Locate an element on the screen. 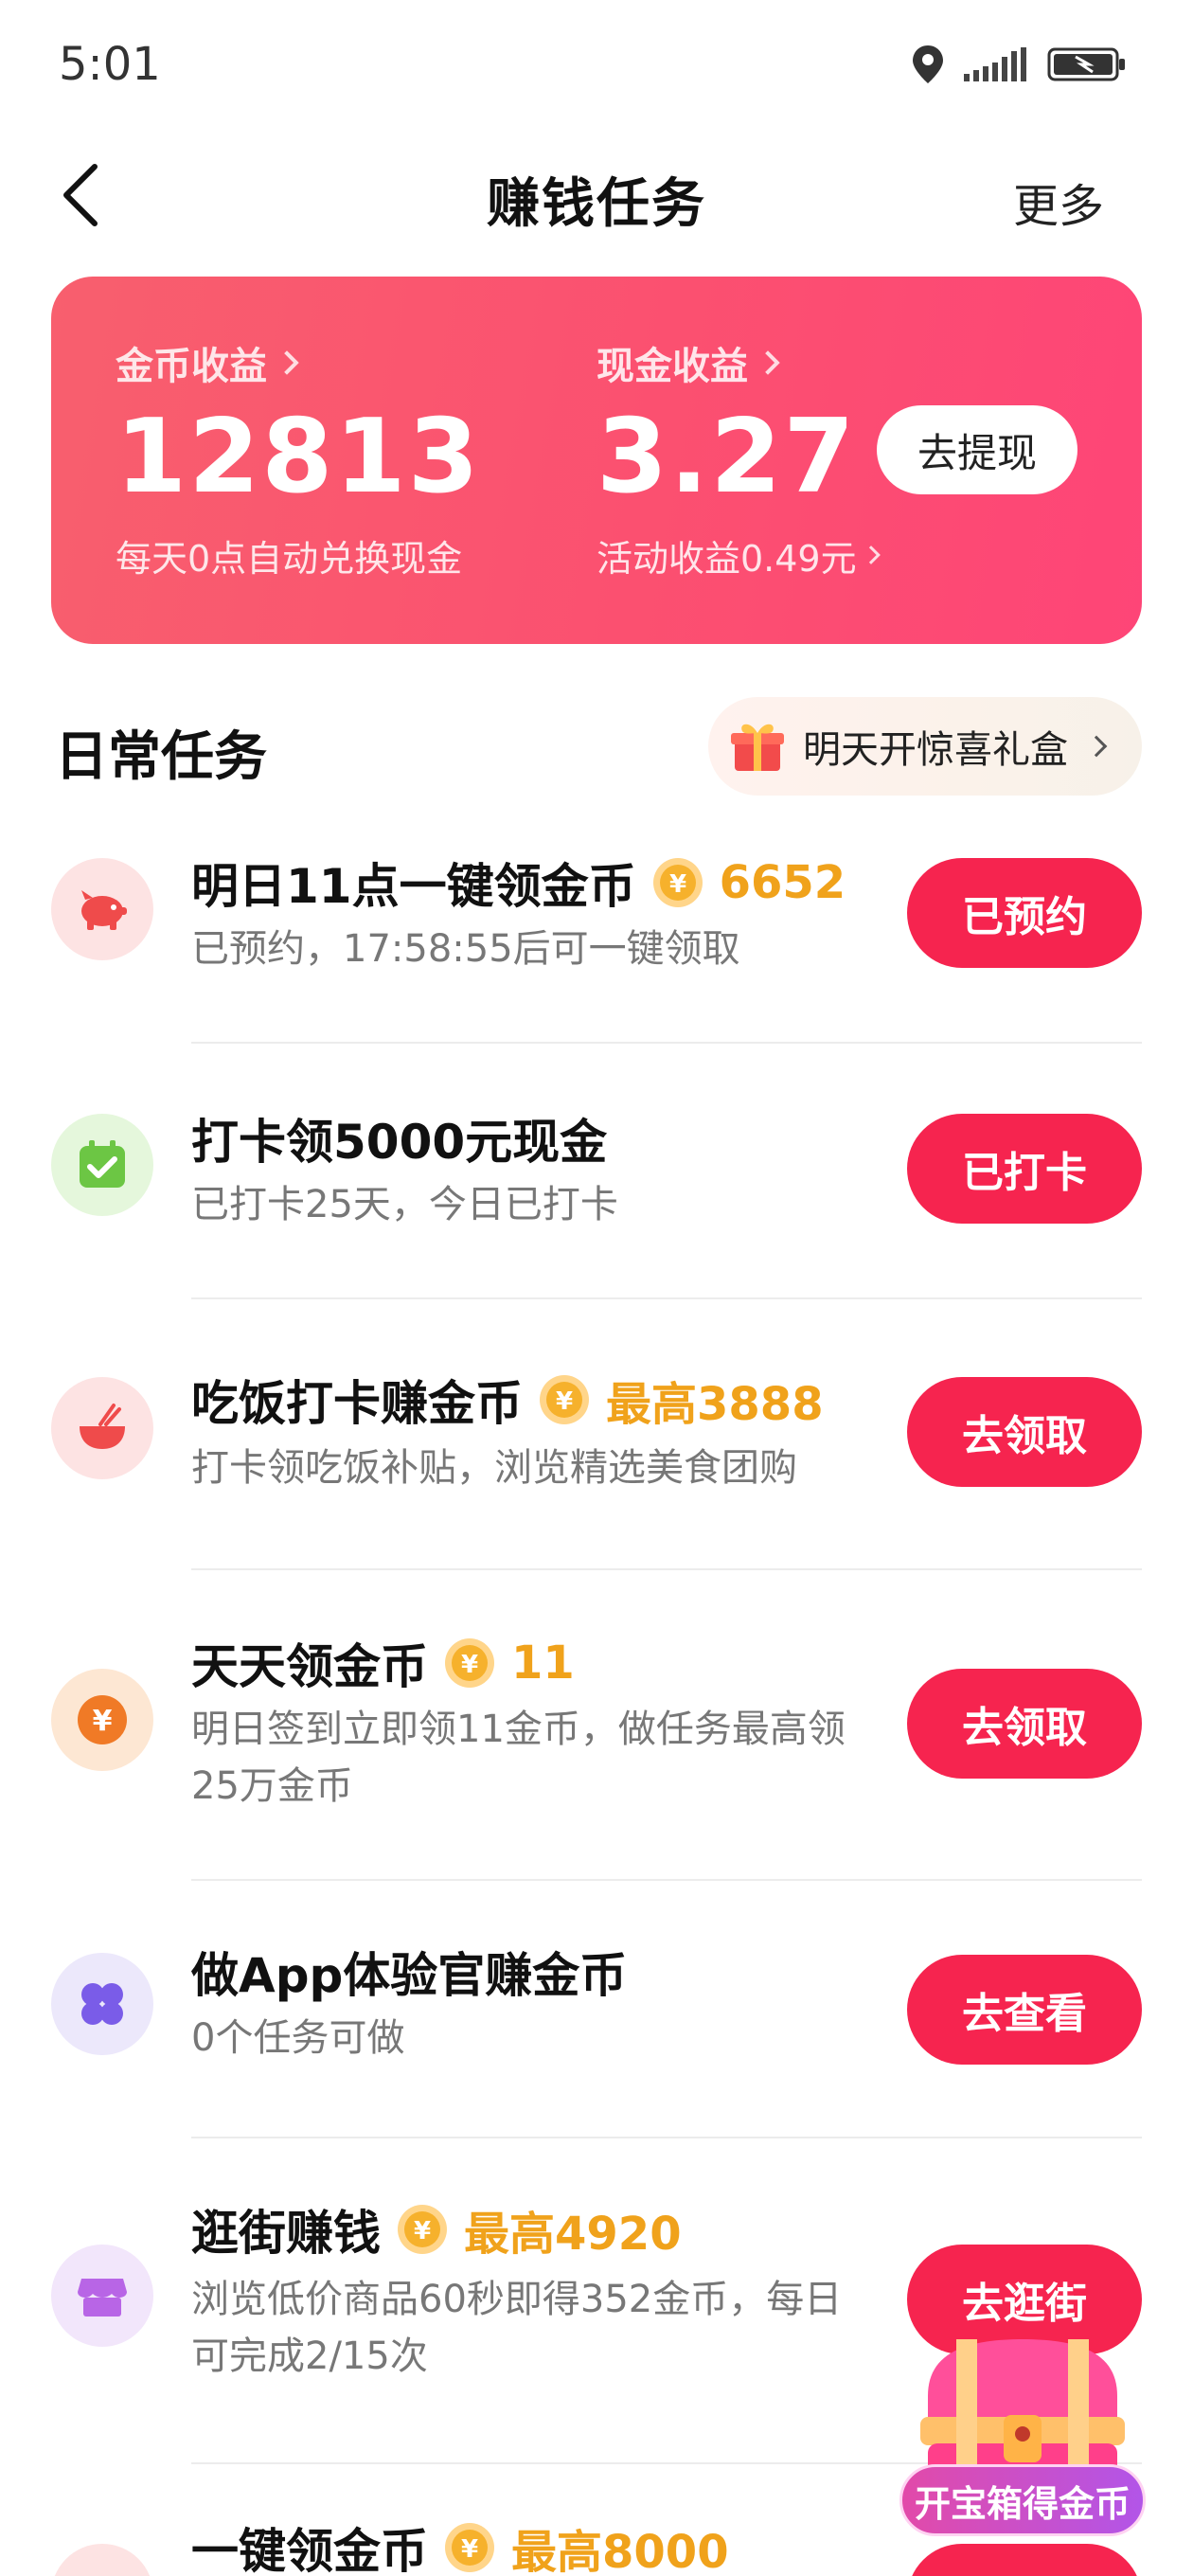 The width and height of the screenshot is (1193, 2576). activity-earnings-text: 活动收益0.49元 is located at coordinates (726, 558).